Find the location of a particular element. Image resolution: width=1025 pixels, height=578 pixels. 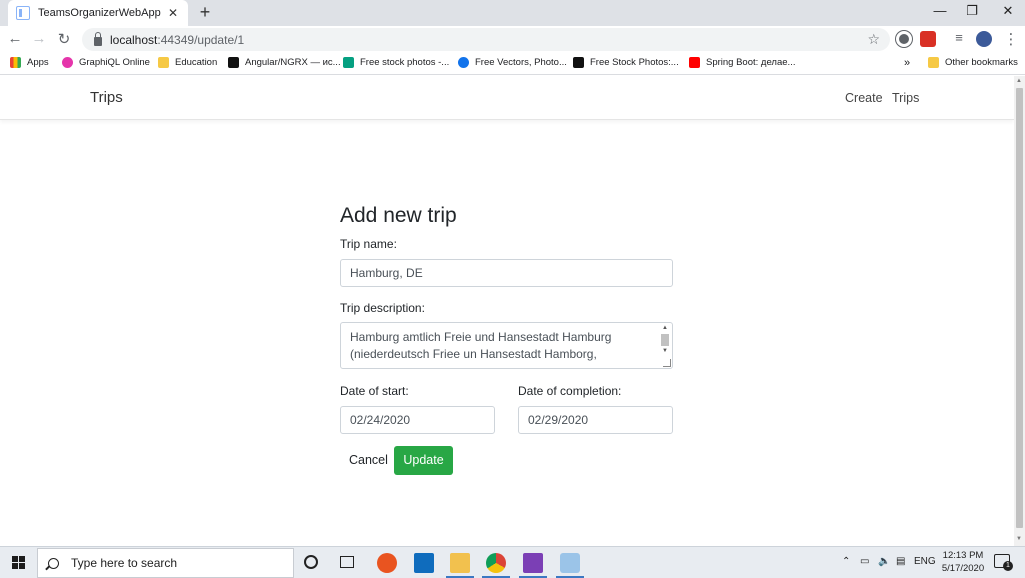

app-navbar: Trips Create Trips is located at coordinates (507, 98).